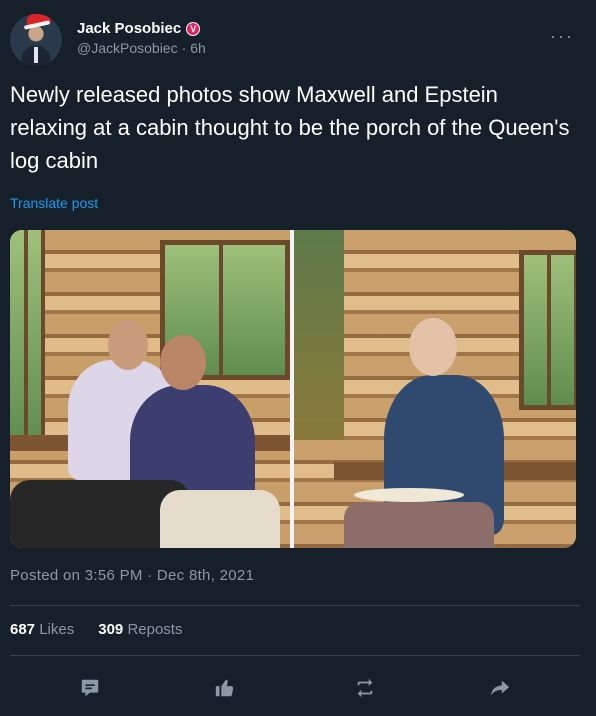 This screenshot has height=716, width=596. What do you see at coordinates (111, 629) in the screenshot?
I see `reposts-count: 309` at bounding box center [111, 629].